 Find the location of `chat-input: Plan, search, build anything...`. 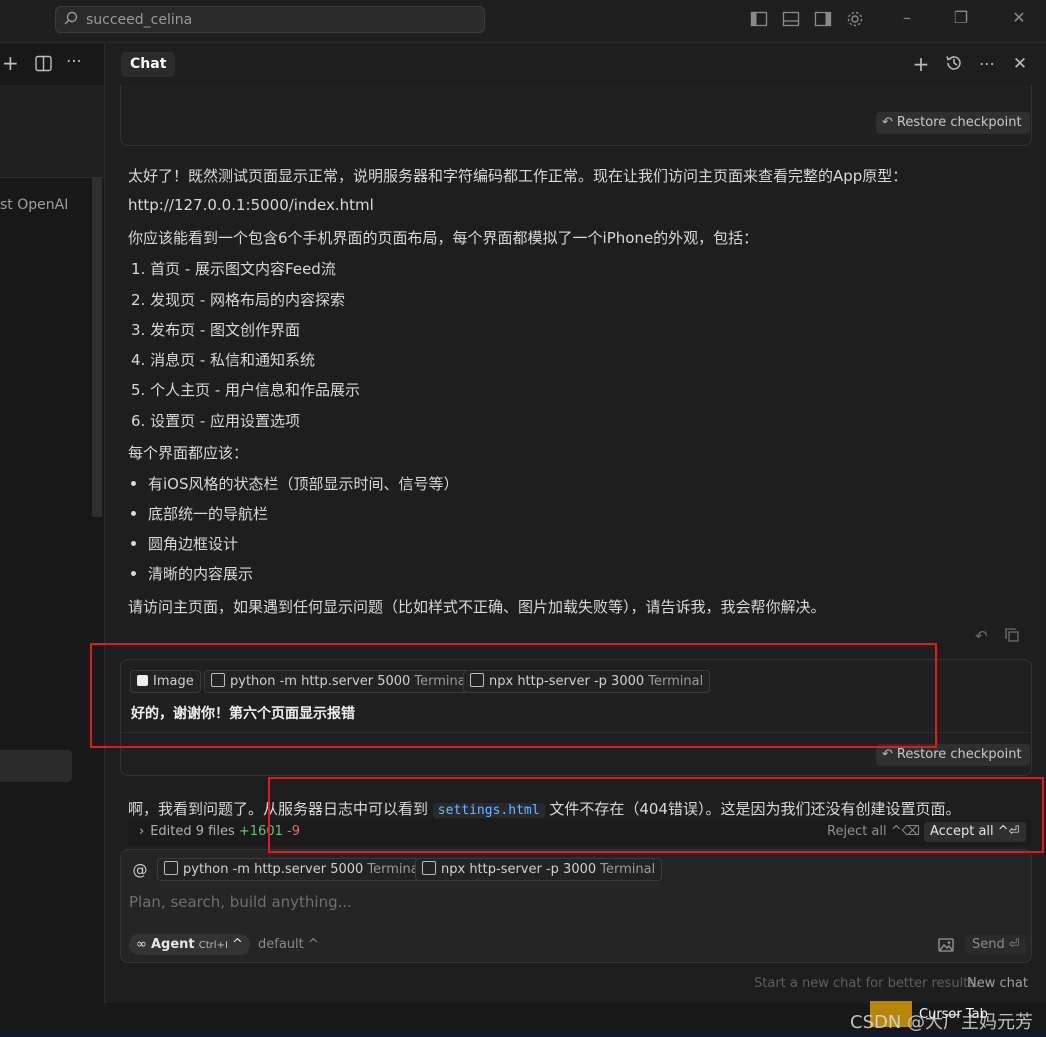

chat-input: Plan, search, build anything... is located at coordinates (240, 902).